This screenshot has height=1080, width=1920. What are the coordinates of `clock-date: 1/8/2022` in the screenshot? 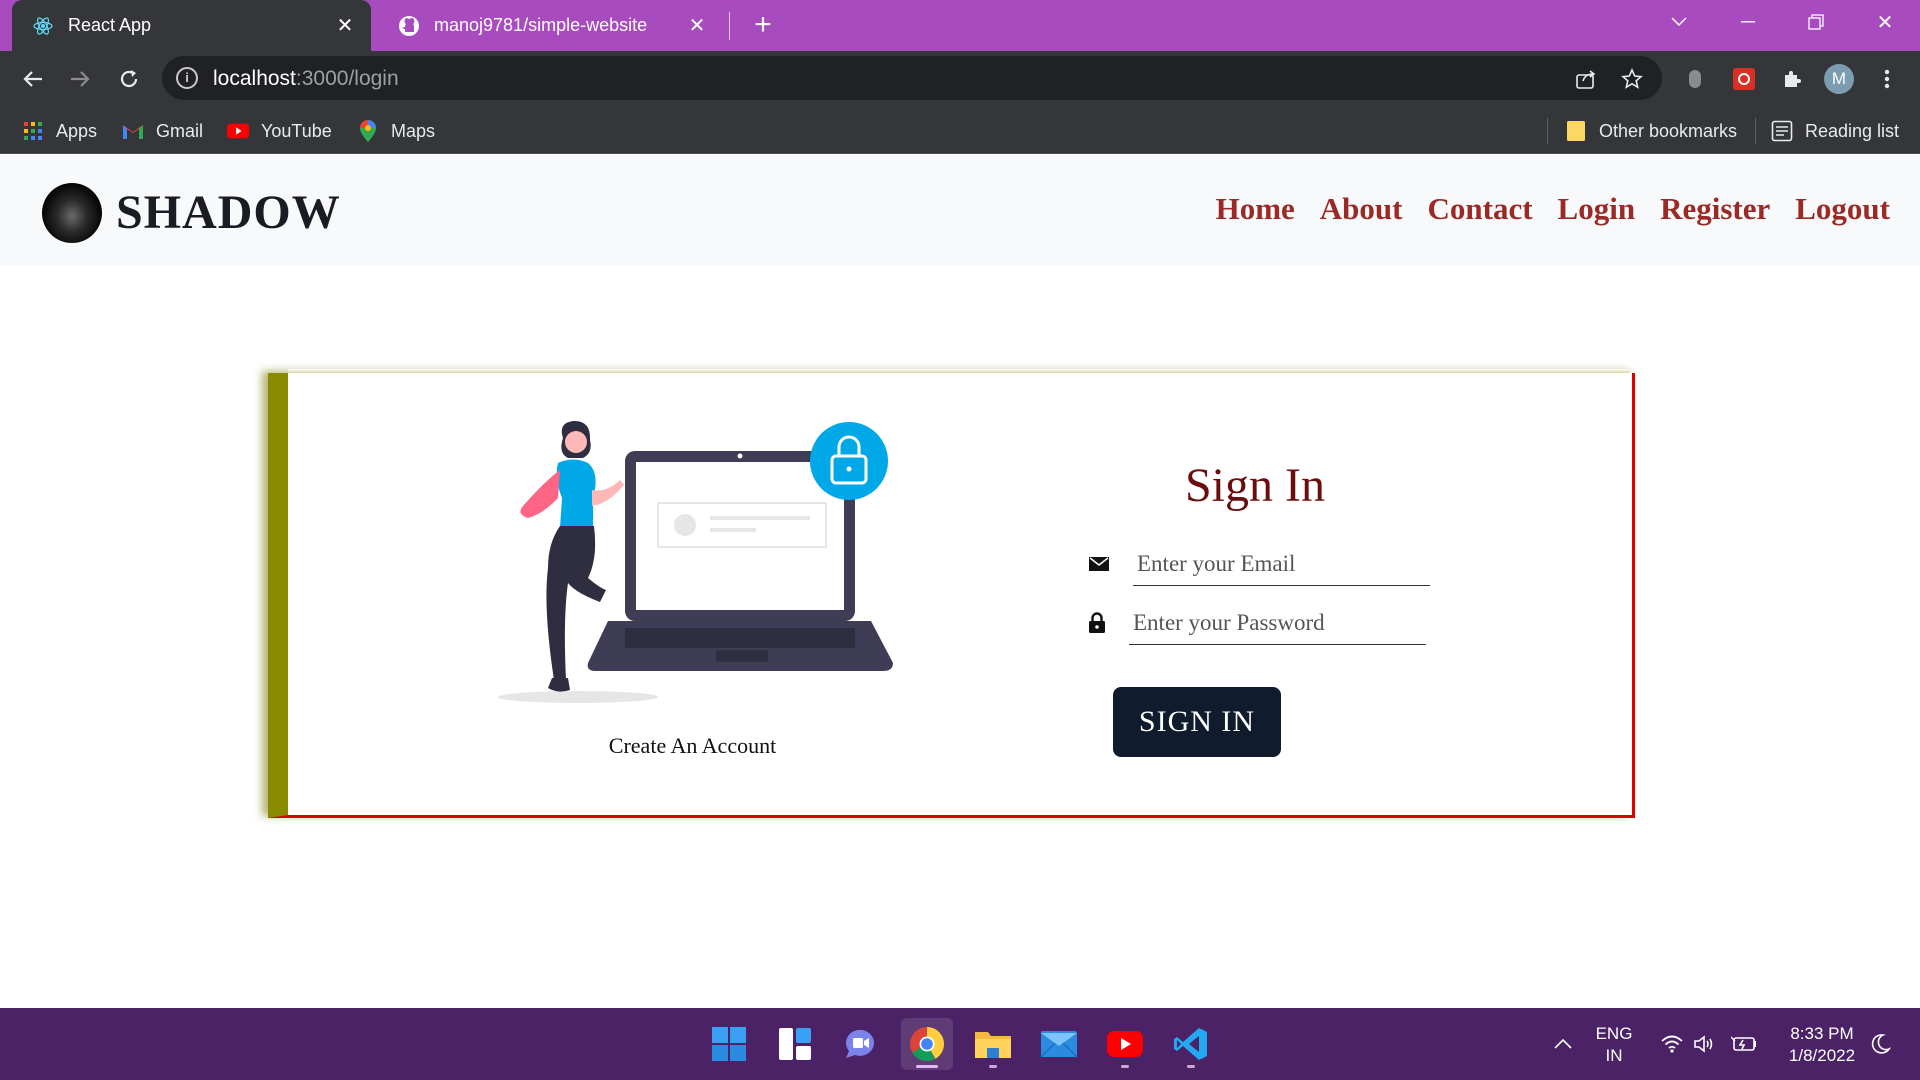 It's located at (1822, 1055).